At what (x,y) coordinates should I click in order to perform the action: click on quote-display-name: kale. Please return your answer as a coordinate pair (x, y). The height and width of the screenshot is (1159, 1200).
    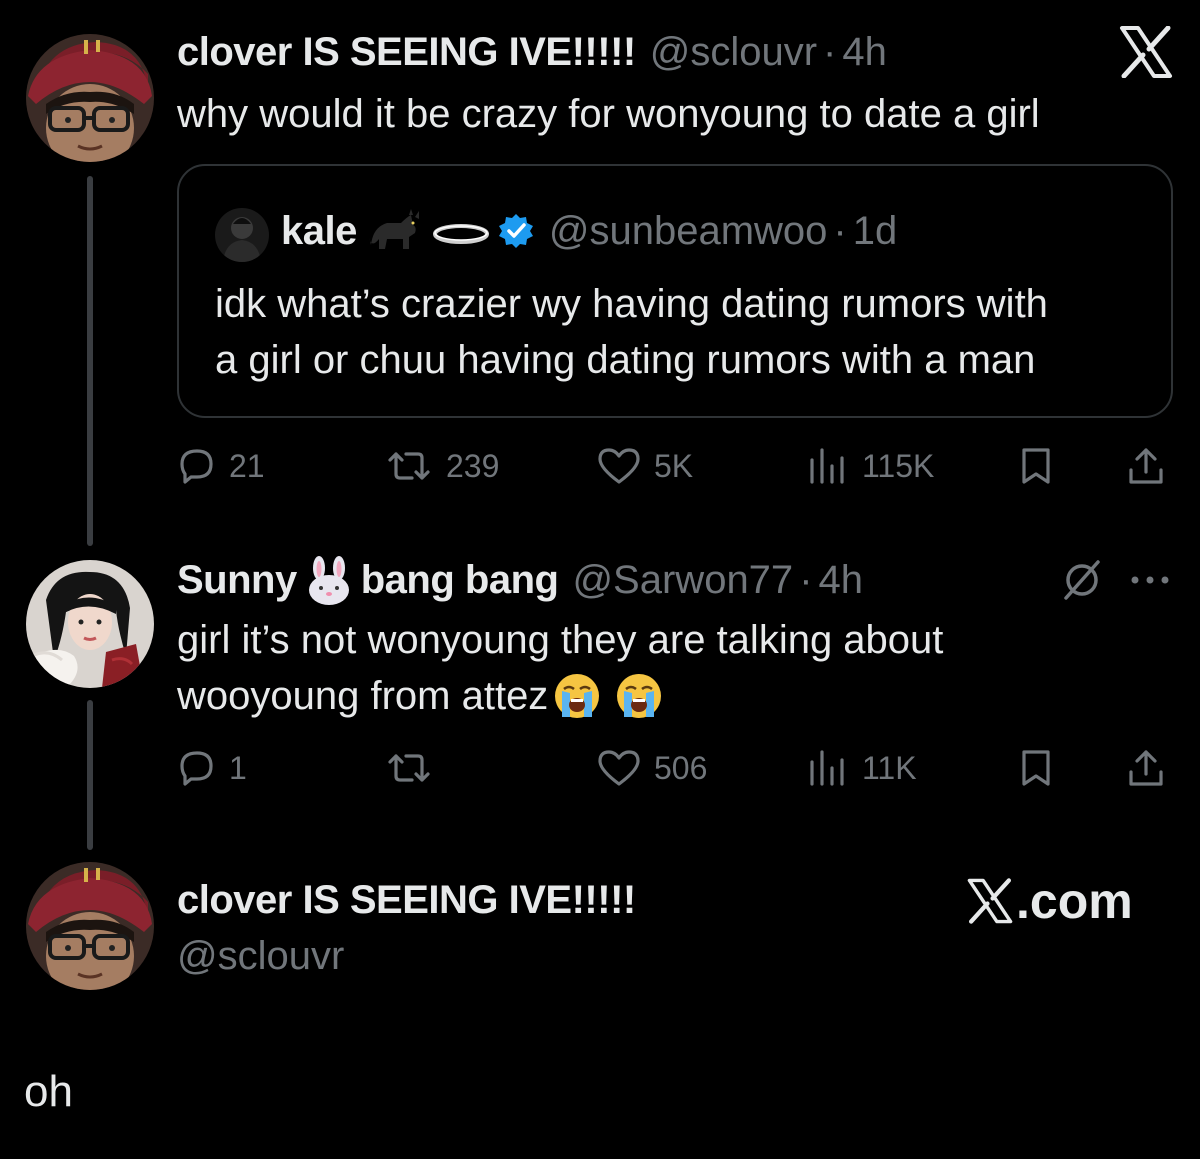
    Looking at the image, I should click on (319, 231).